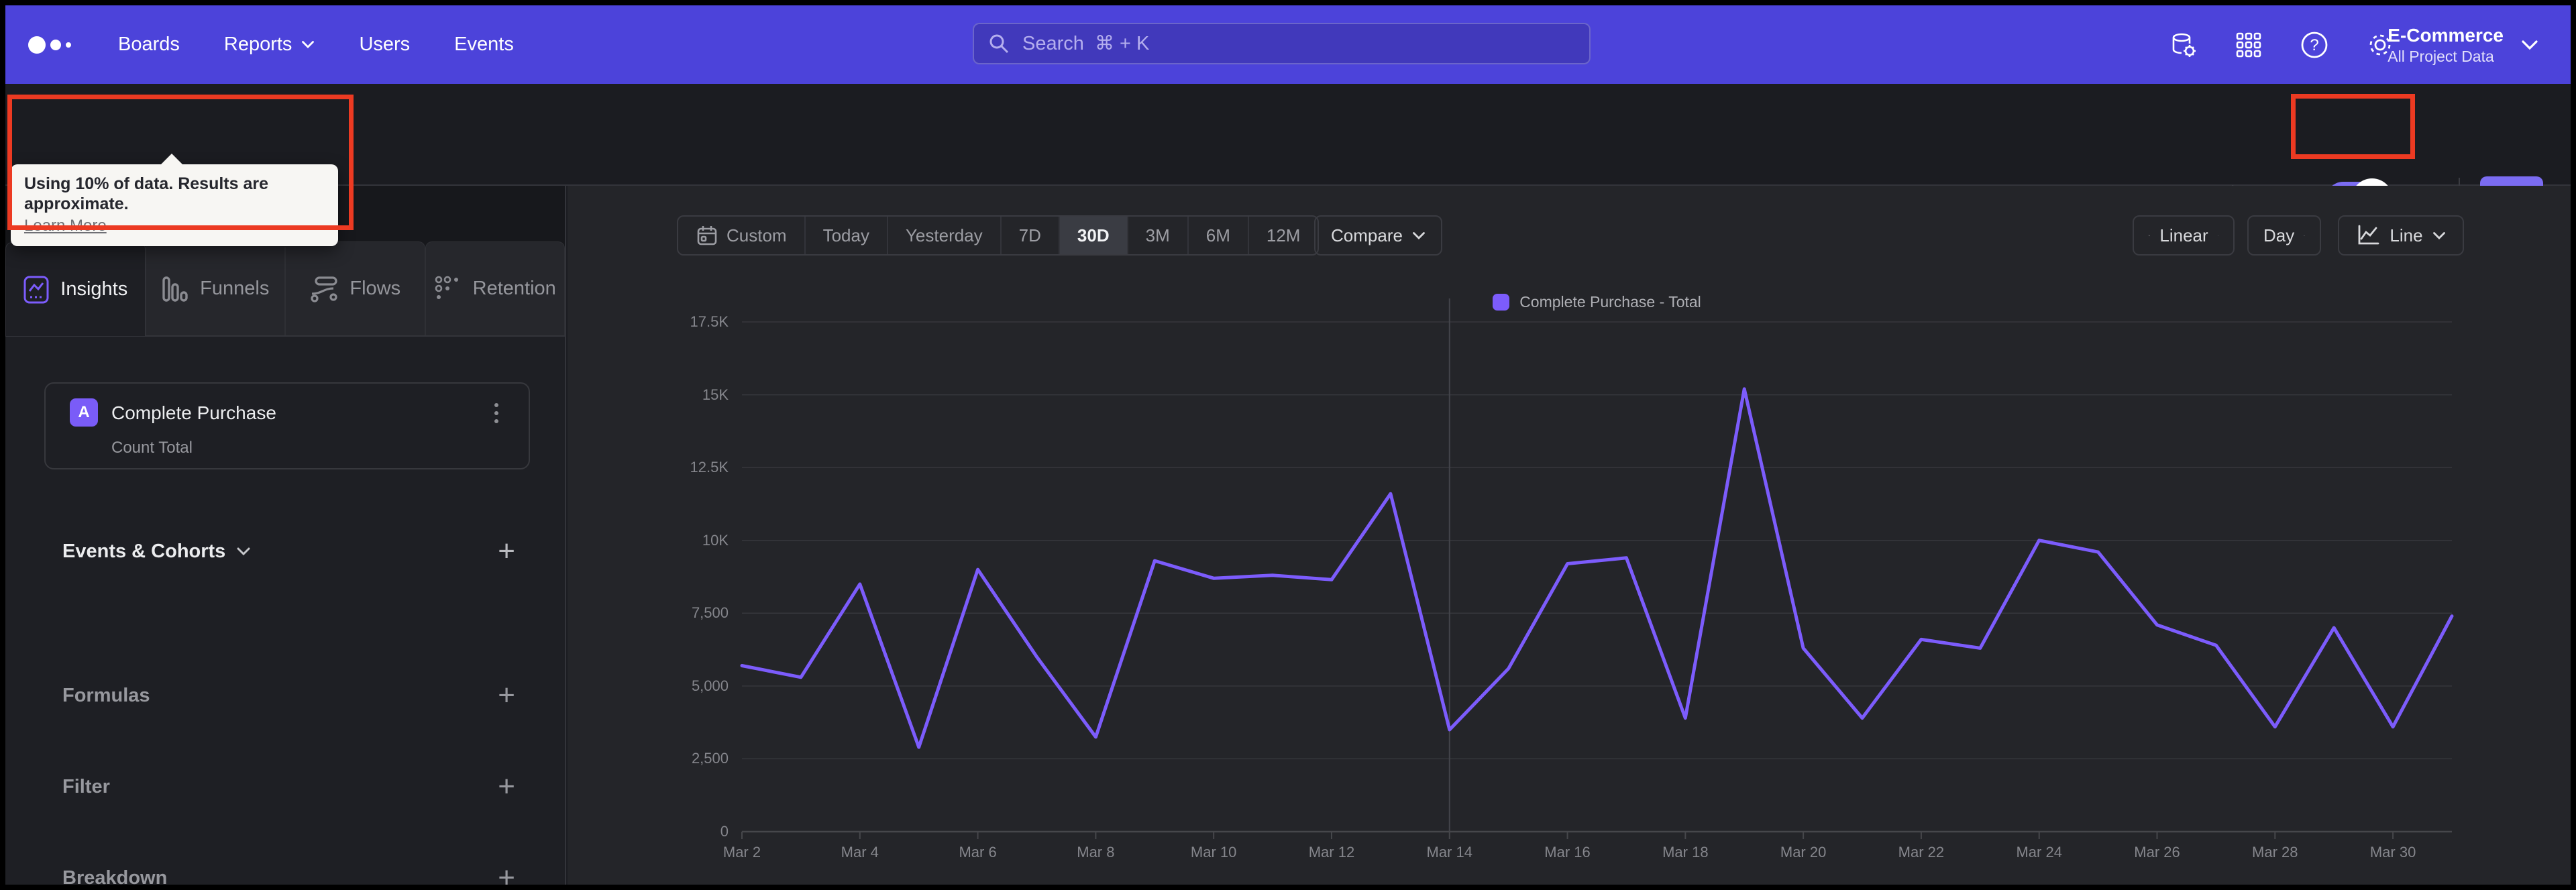  I want to click on x-axis-label: Mar 24, so click(2039, 852).